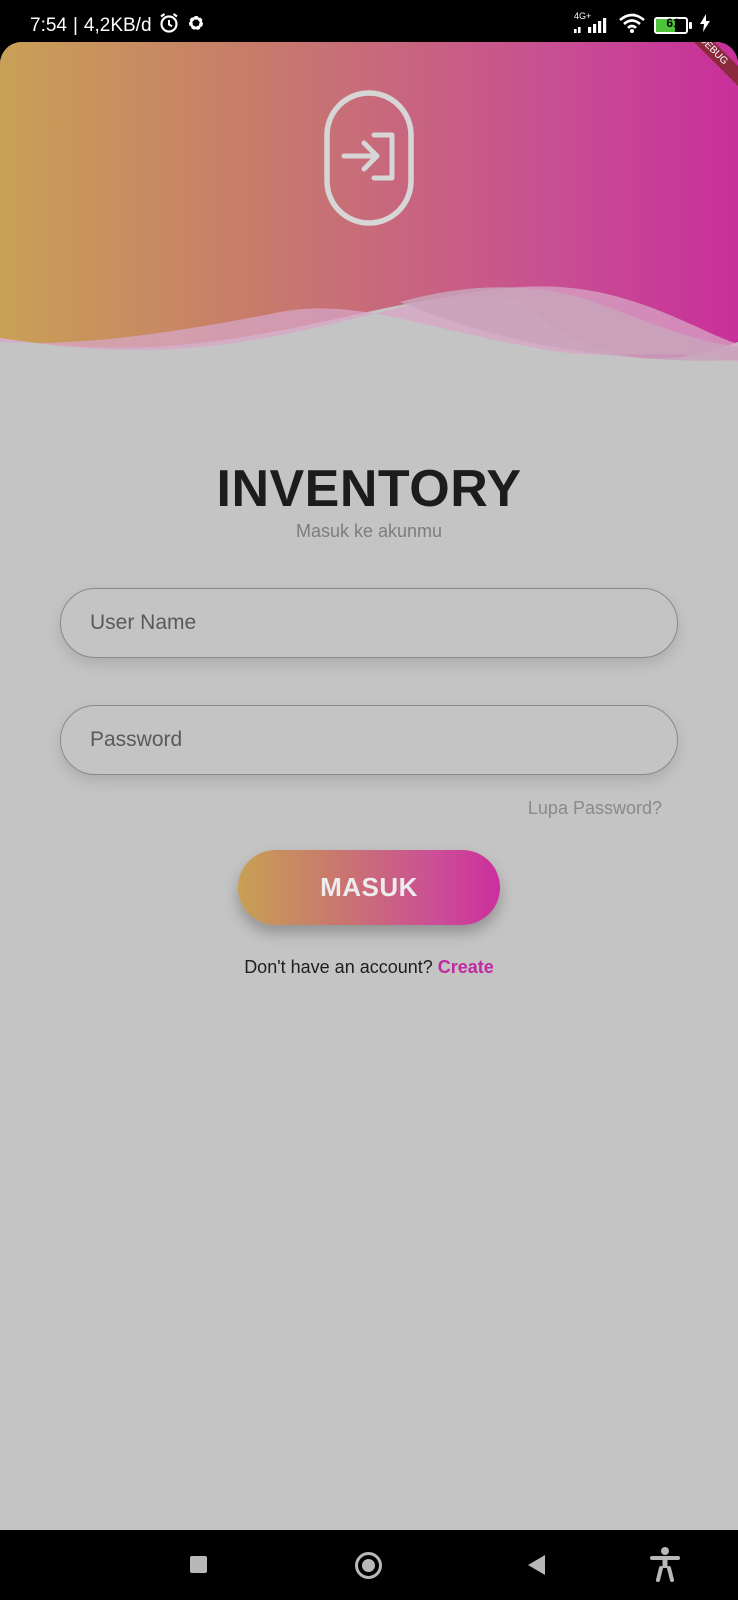  Describe the element at coordinates (338, 967) in the screenshot. I see `signup-prompt-text: Don't have an account?` at that location.